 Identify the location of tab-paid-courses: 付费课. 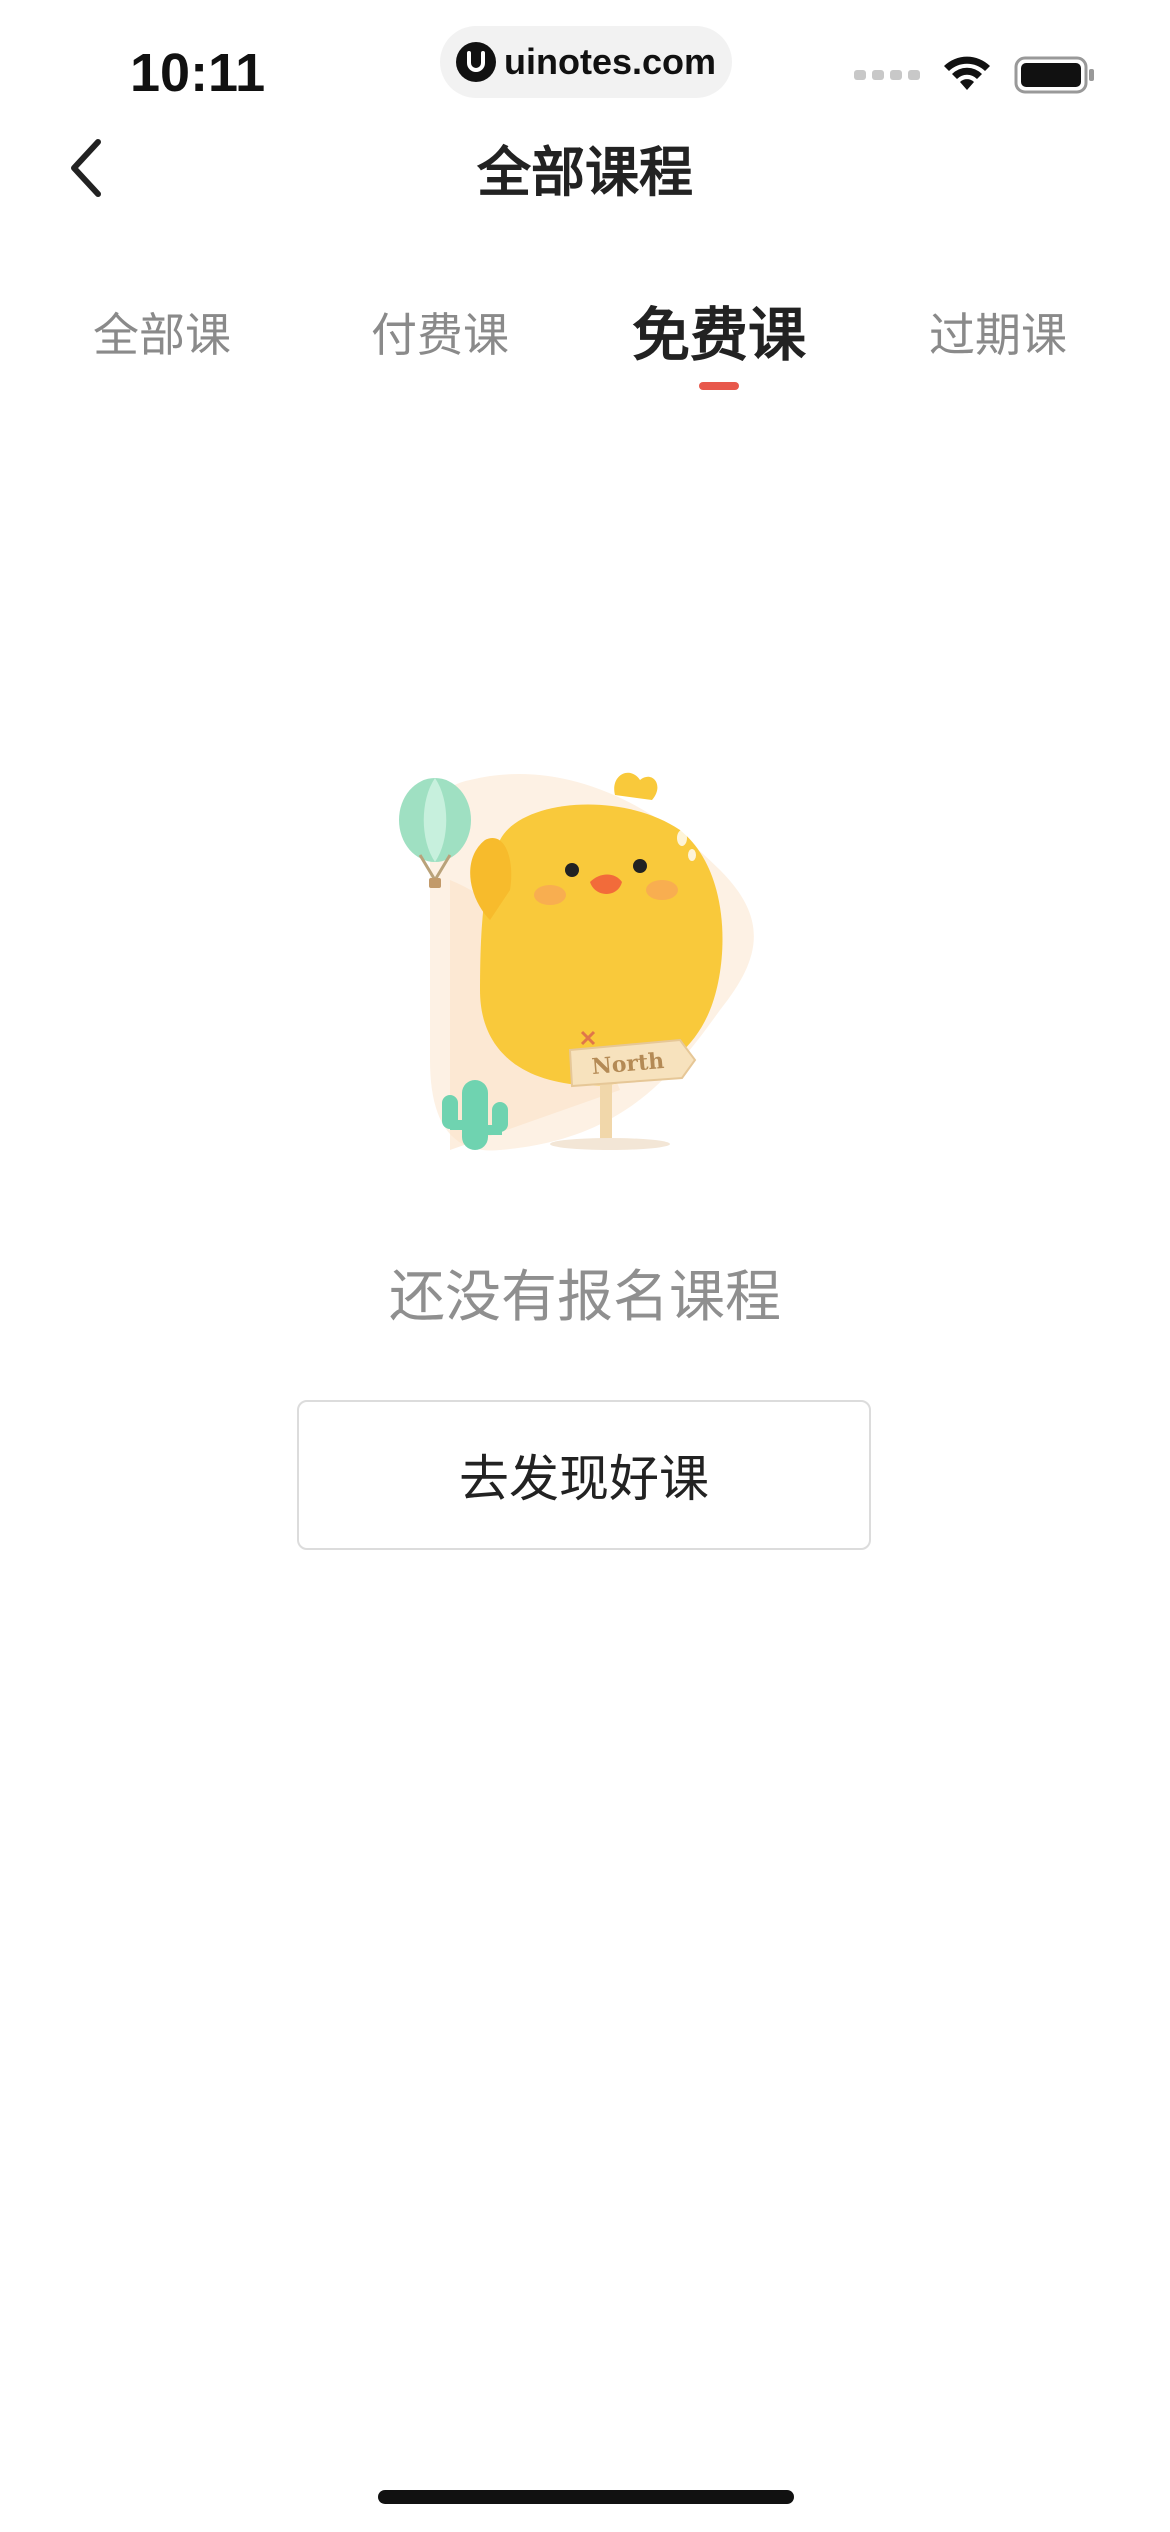
(440, 345).